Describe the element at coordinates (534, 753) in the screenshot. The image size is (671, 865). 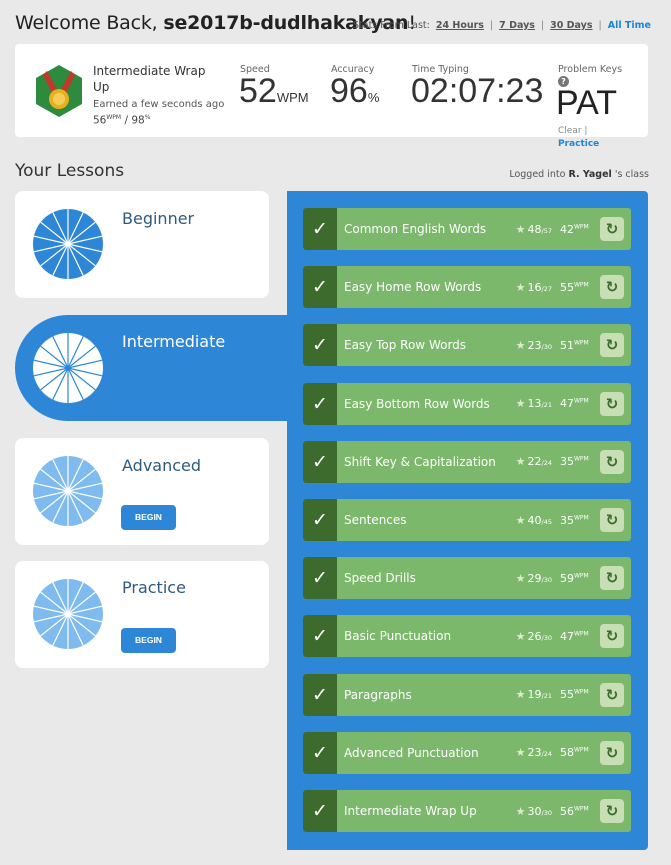
I see `stars-earned: 23` at that location.